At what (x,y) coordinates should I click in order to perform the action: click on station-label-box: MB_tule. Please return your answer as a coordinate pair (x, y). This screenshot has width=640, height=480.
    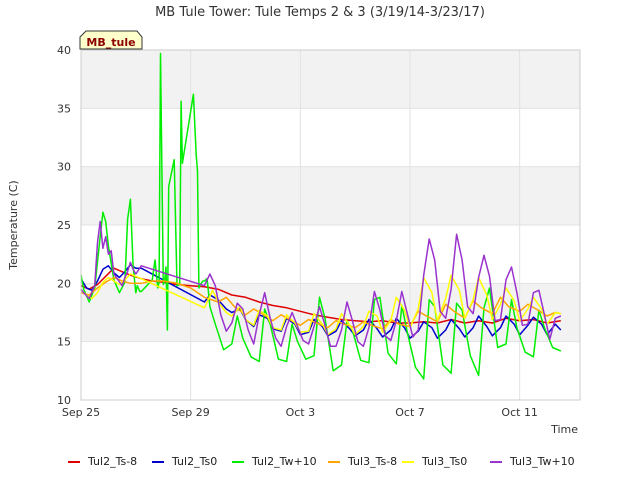
    Looking at the image, I should click on (111, 40).